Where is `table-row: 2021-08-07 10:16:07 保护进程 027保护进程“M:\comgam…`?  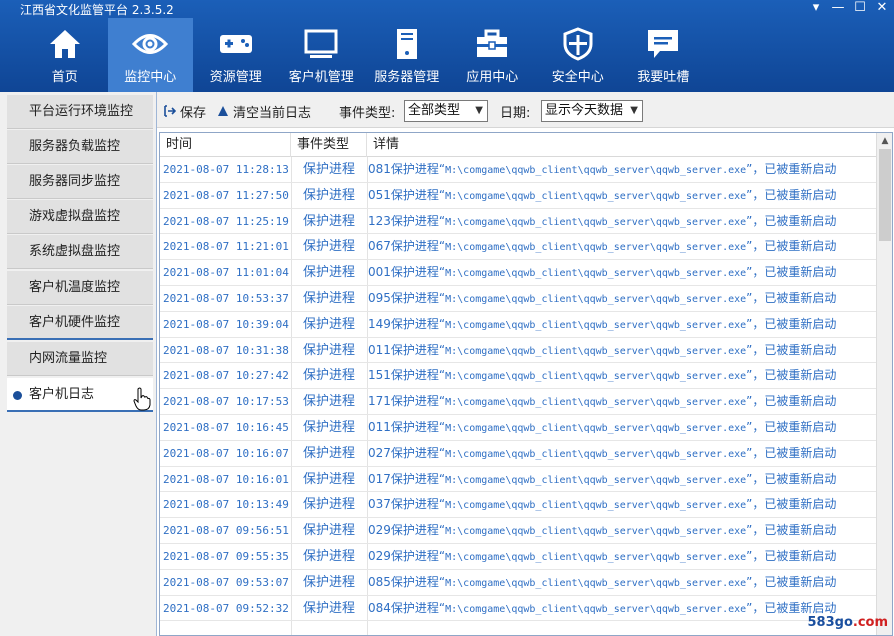 table-row: 2021-08-07 10:16:07 保护进程 027保护进程“M:\comgam… is located at coordinates (518, 454).